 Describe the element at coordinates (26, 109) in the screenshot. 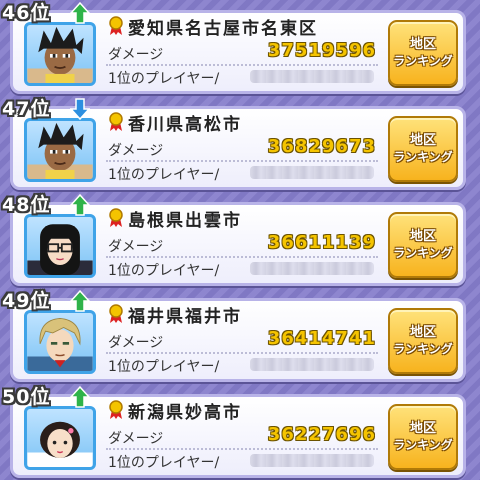

I see `rank-number: 47位` at that location.